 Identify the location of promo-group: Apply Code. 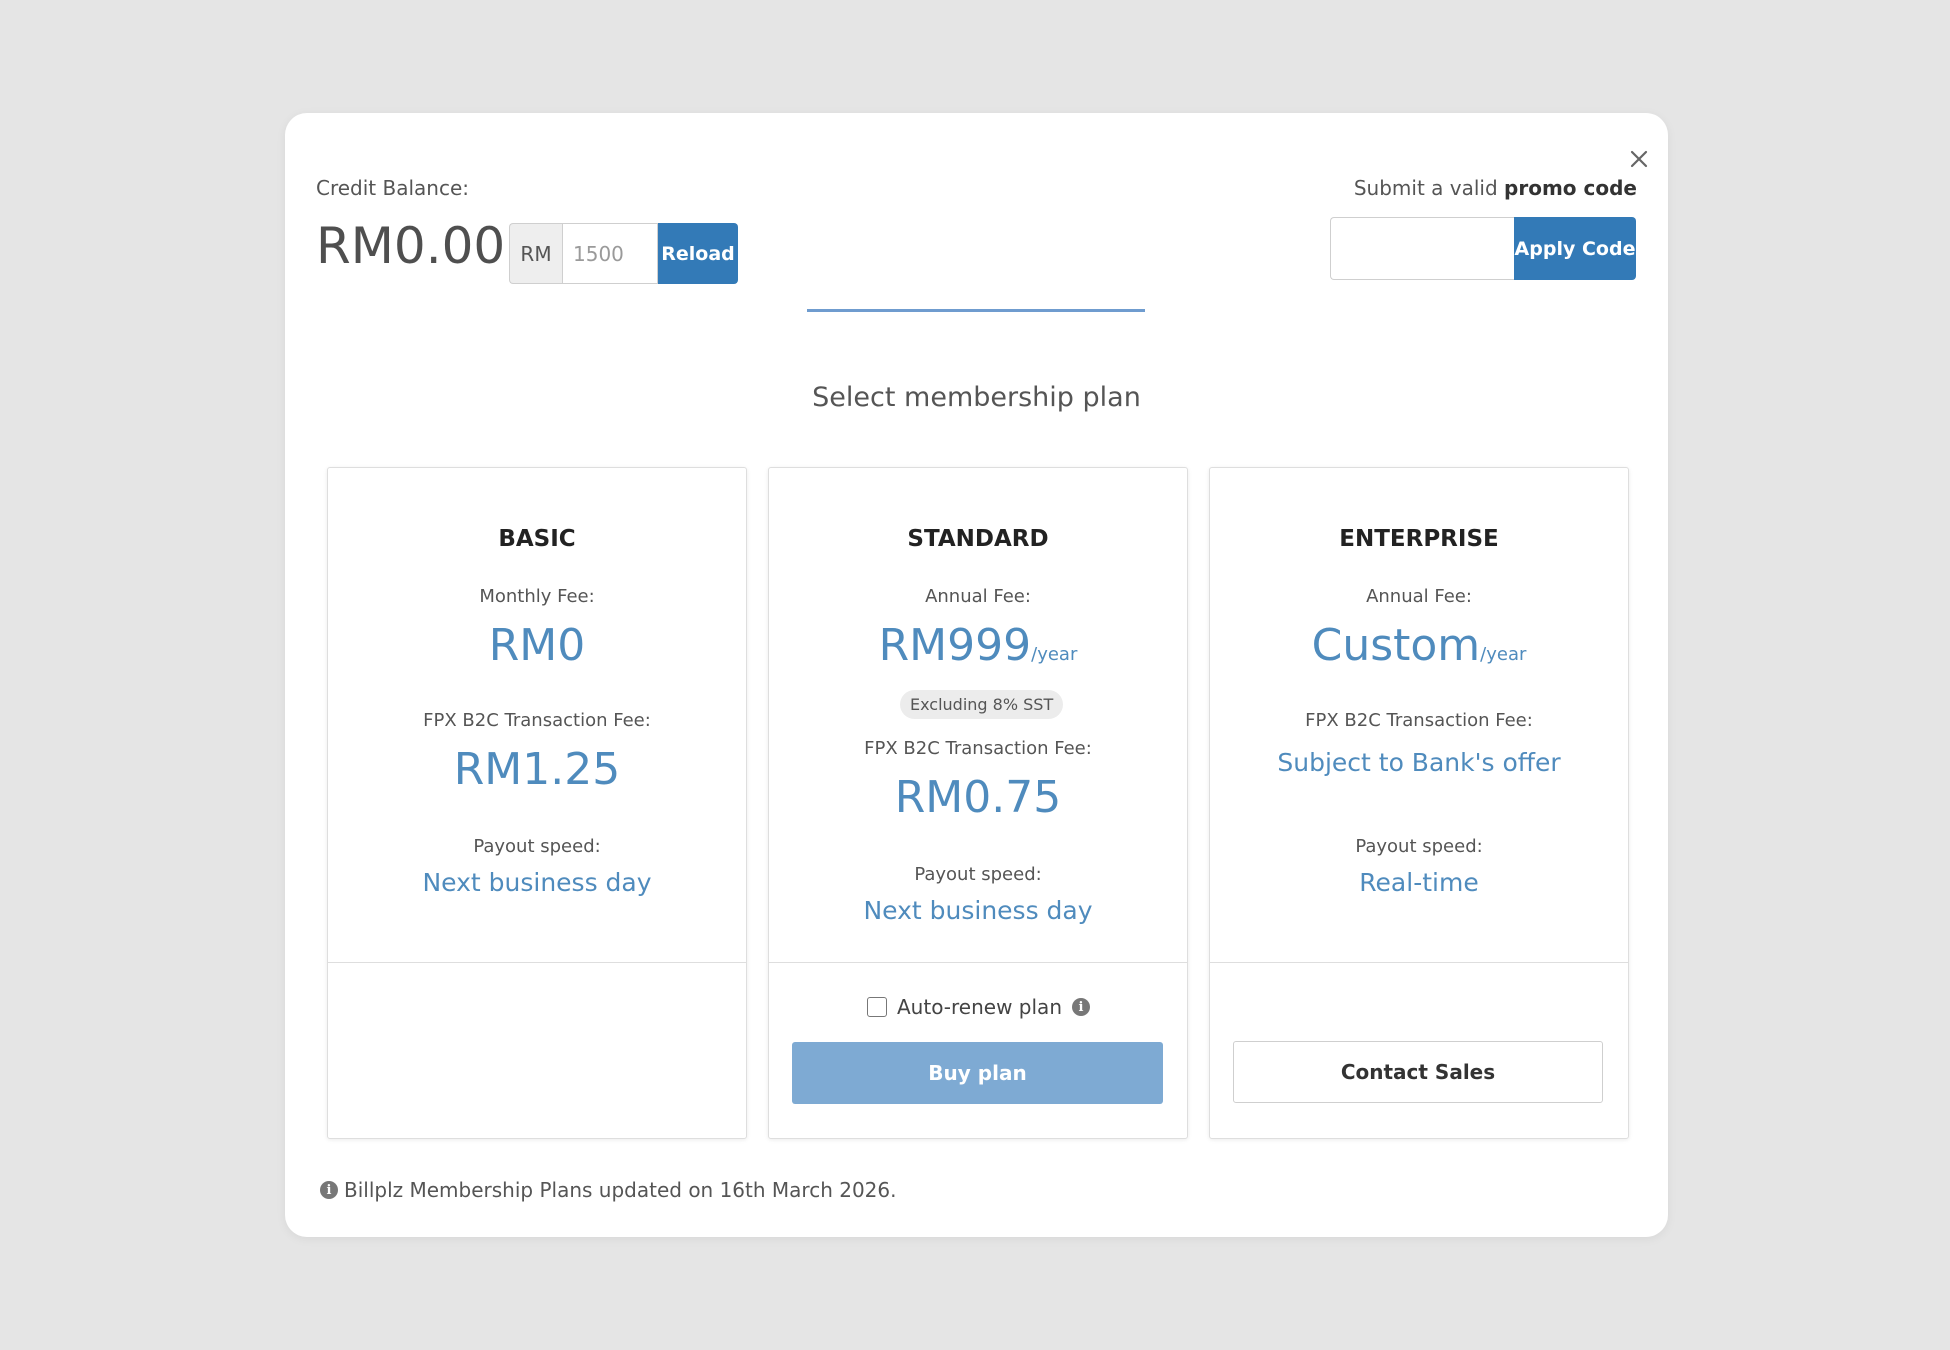
(1483, 248).